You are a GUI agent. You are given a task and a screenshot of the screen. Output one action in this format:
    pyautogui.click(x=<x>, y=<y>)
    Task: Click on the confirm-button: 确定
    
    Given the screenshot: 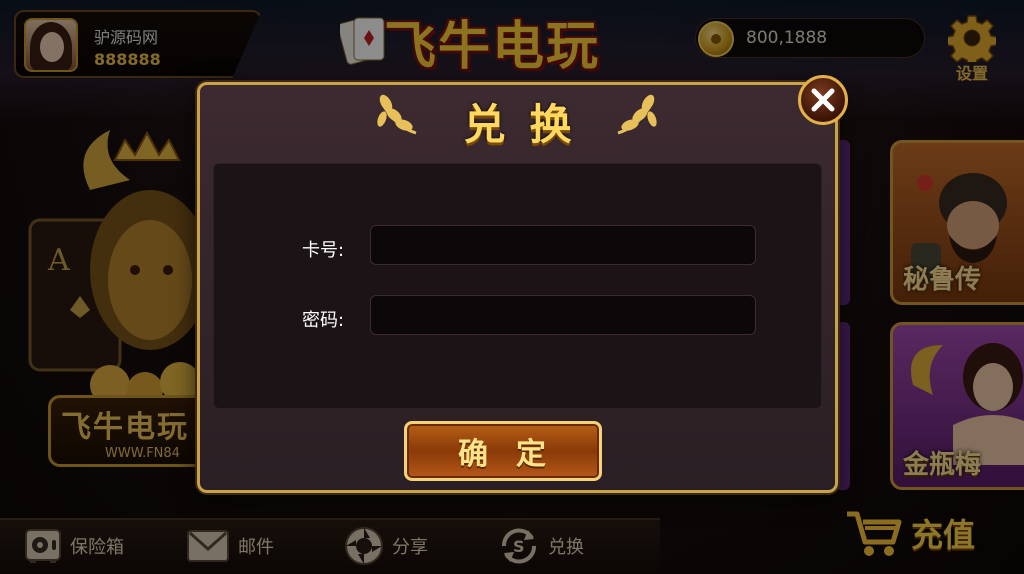 What is the action you would take?
    pyautogui.click(x=503, y=451)
    